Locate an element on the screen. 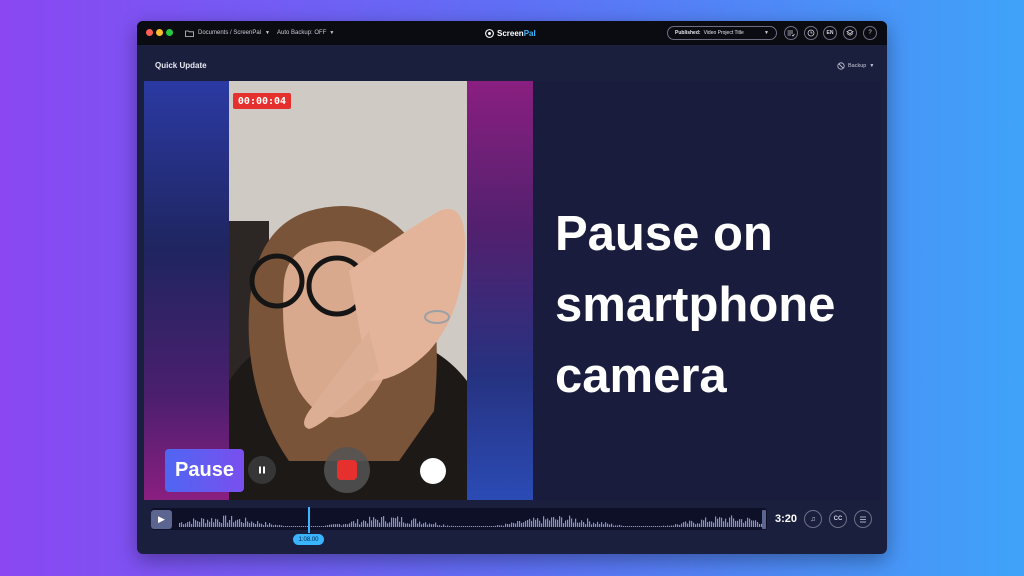 This screenshot has height=576, width=1024. auto-backup-toggle: Auto Backup: OFF ▼ is located at coordinates (305, 33).